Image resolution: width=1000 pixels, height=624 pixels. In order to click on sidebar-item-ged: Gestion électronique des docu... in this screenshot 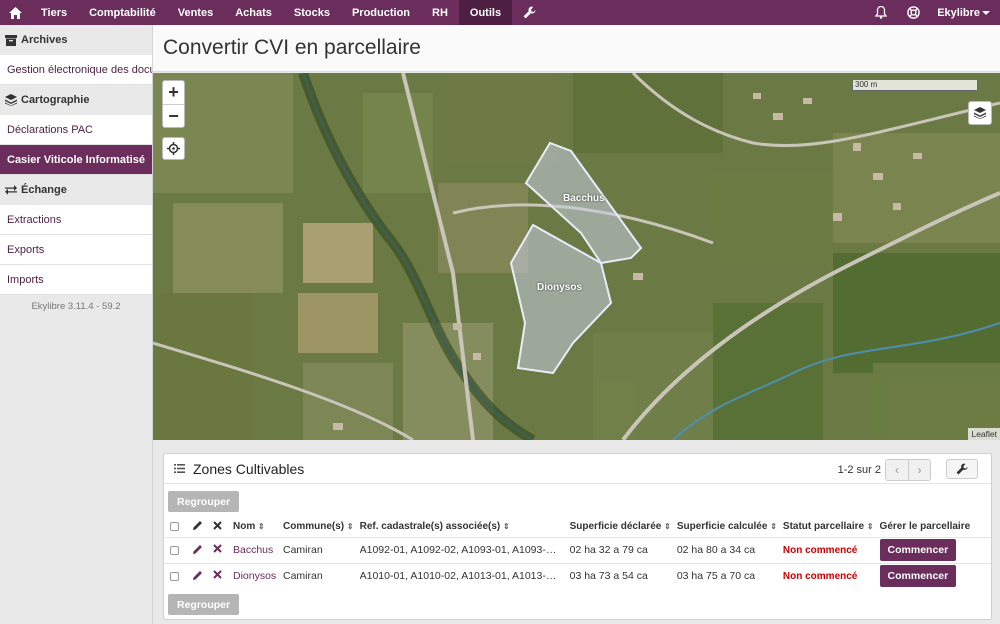, I will do `click(76, 70)`.